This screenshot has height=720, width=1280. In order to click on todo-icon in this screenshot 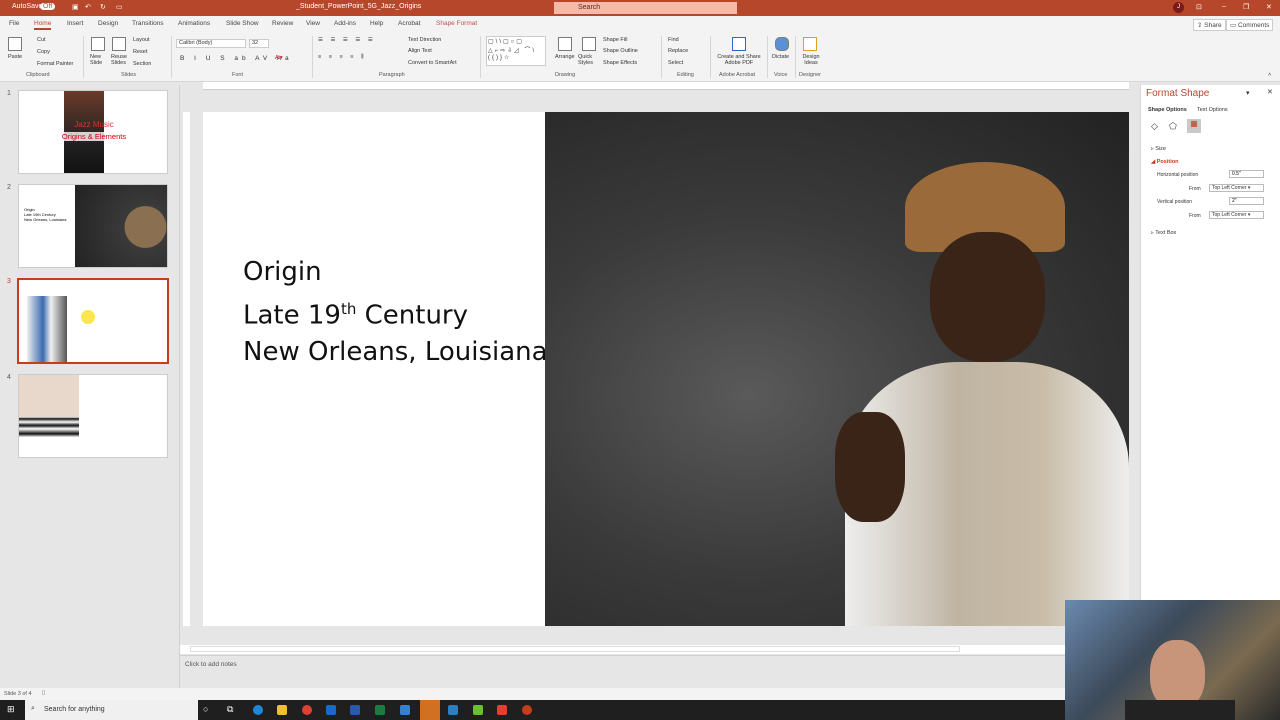, I will do `click(405, 710)`.